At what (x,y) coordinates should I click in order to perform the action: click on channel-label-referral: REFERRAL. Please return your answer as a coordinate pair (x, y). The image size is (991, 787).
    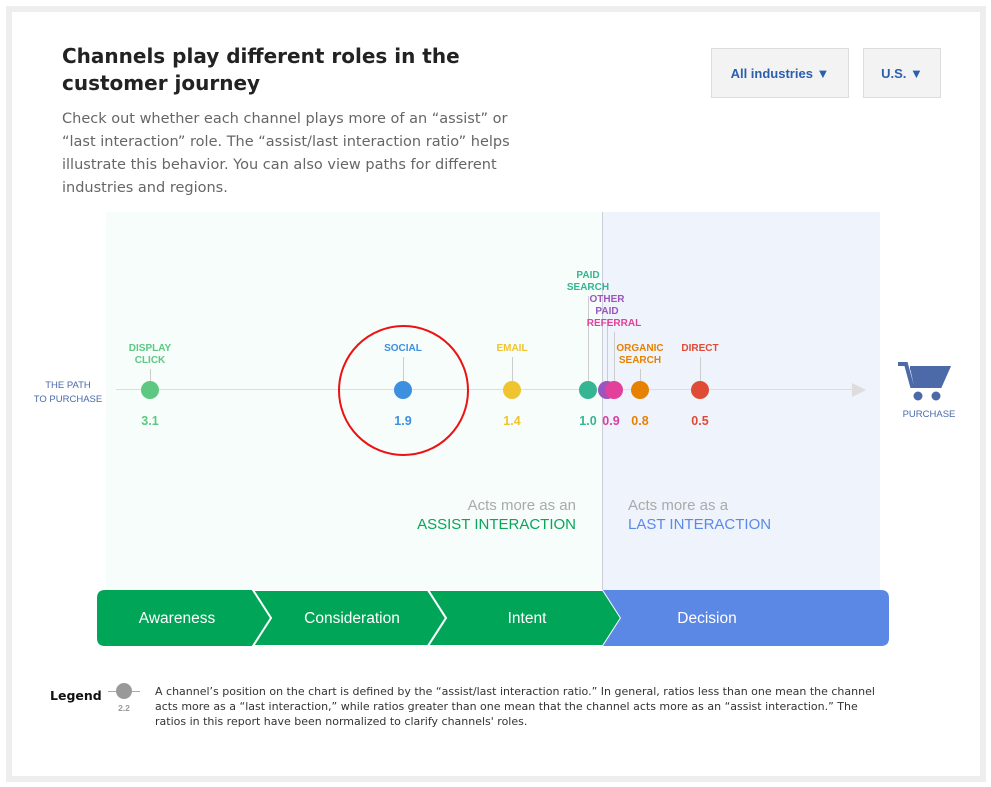
    Looking at the image, I should click on (614, 323).